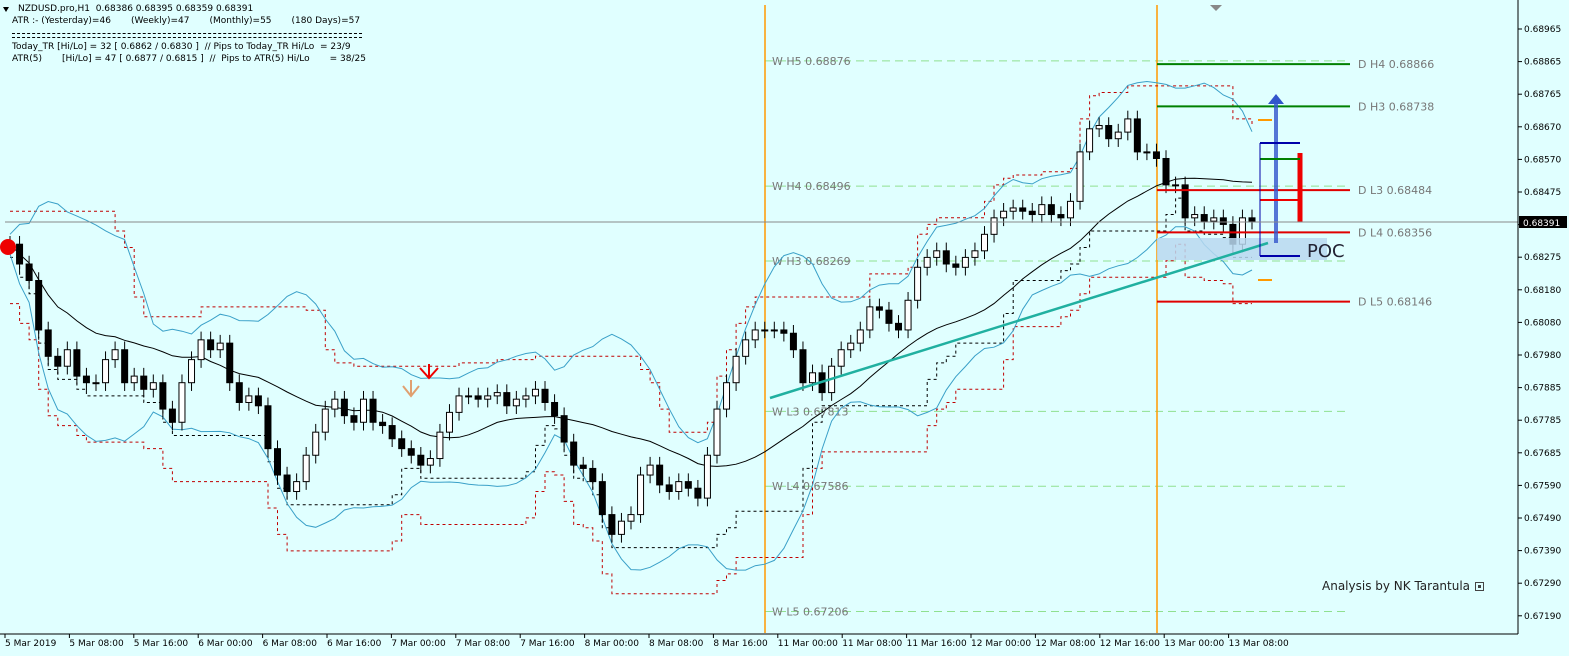 The height and width of the screenshot is (656, 1569). I want to click on time-tick-label: 6 Mar 00:00, so click(225, 644).